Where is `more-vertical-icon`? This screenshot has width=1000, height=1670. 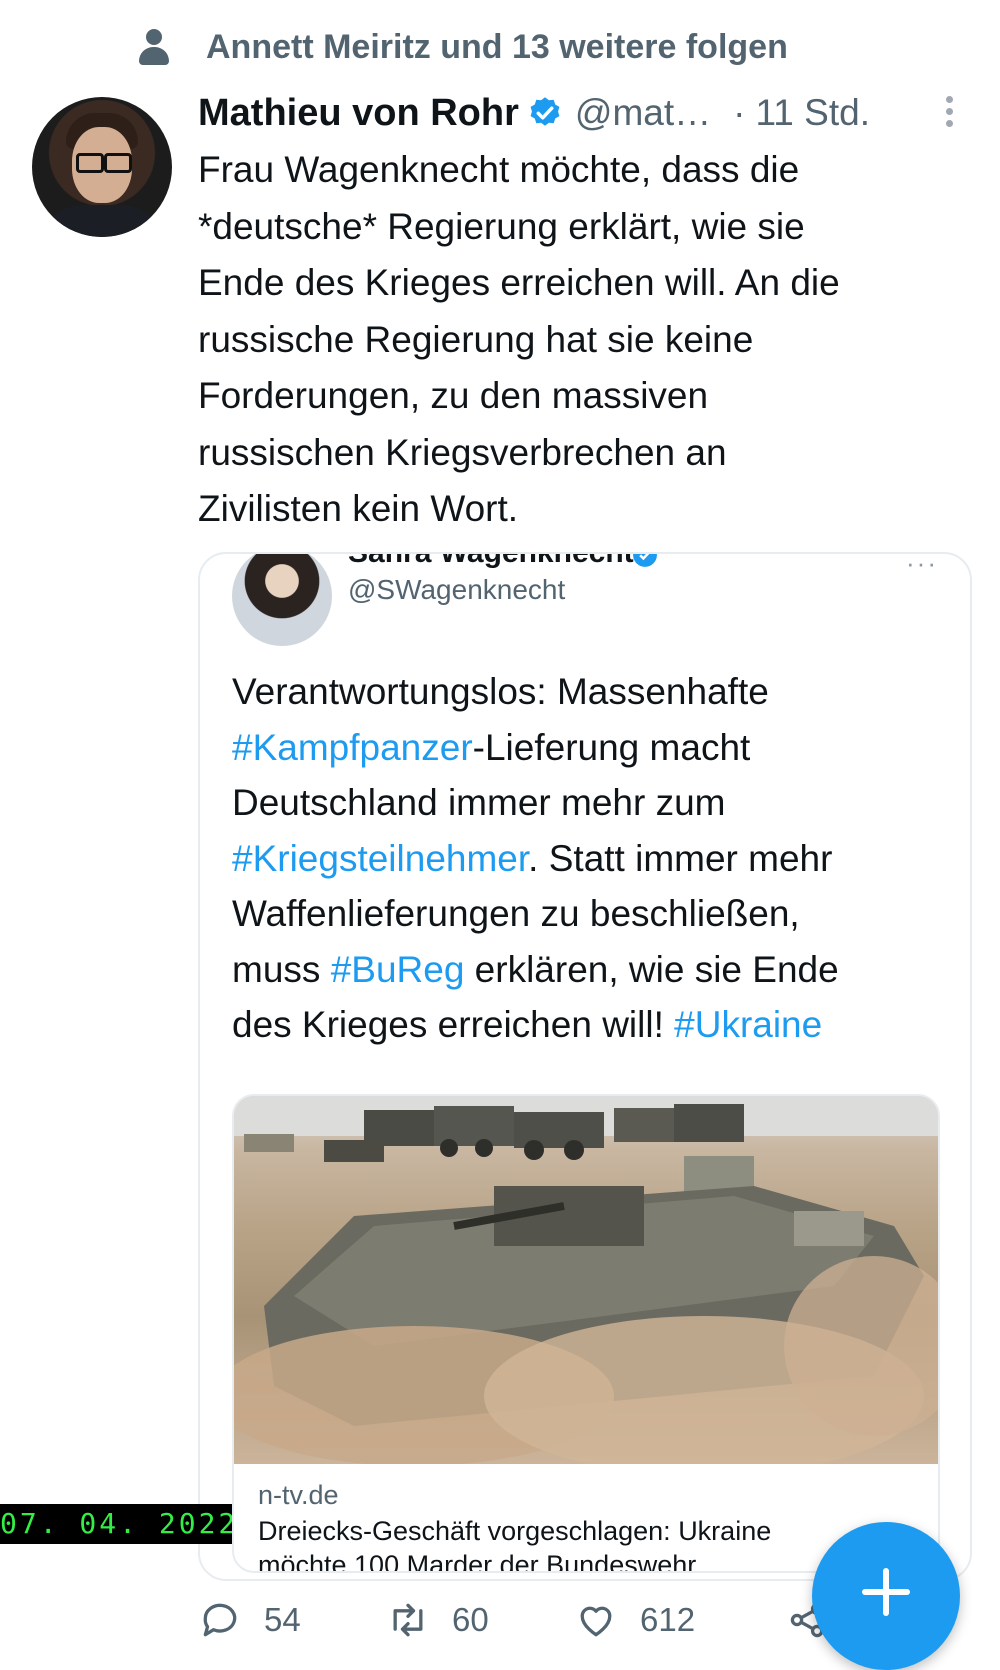 more-vertical-icon is located at coordinates (949, 113).